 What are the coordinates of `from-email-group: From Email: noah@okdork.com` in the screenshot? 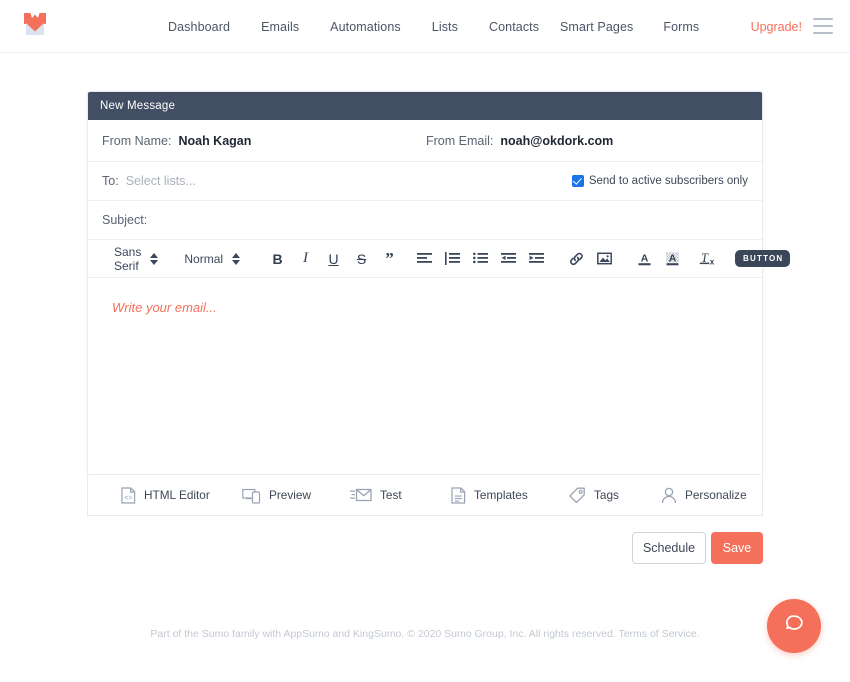 It's located at (519, 141).